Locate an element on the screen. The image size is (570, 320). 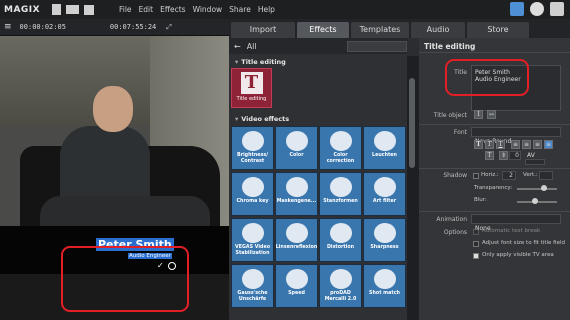
effect-tile-8: VEGAS Video Stabilization is located at coordinates (252, 240).